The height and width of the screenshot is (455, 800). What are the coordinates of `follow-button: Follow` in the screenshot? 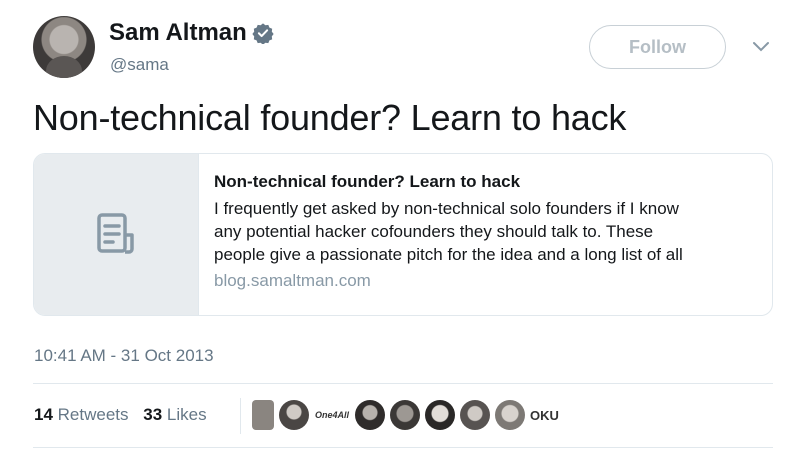 It's located at (657, 47).